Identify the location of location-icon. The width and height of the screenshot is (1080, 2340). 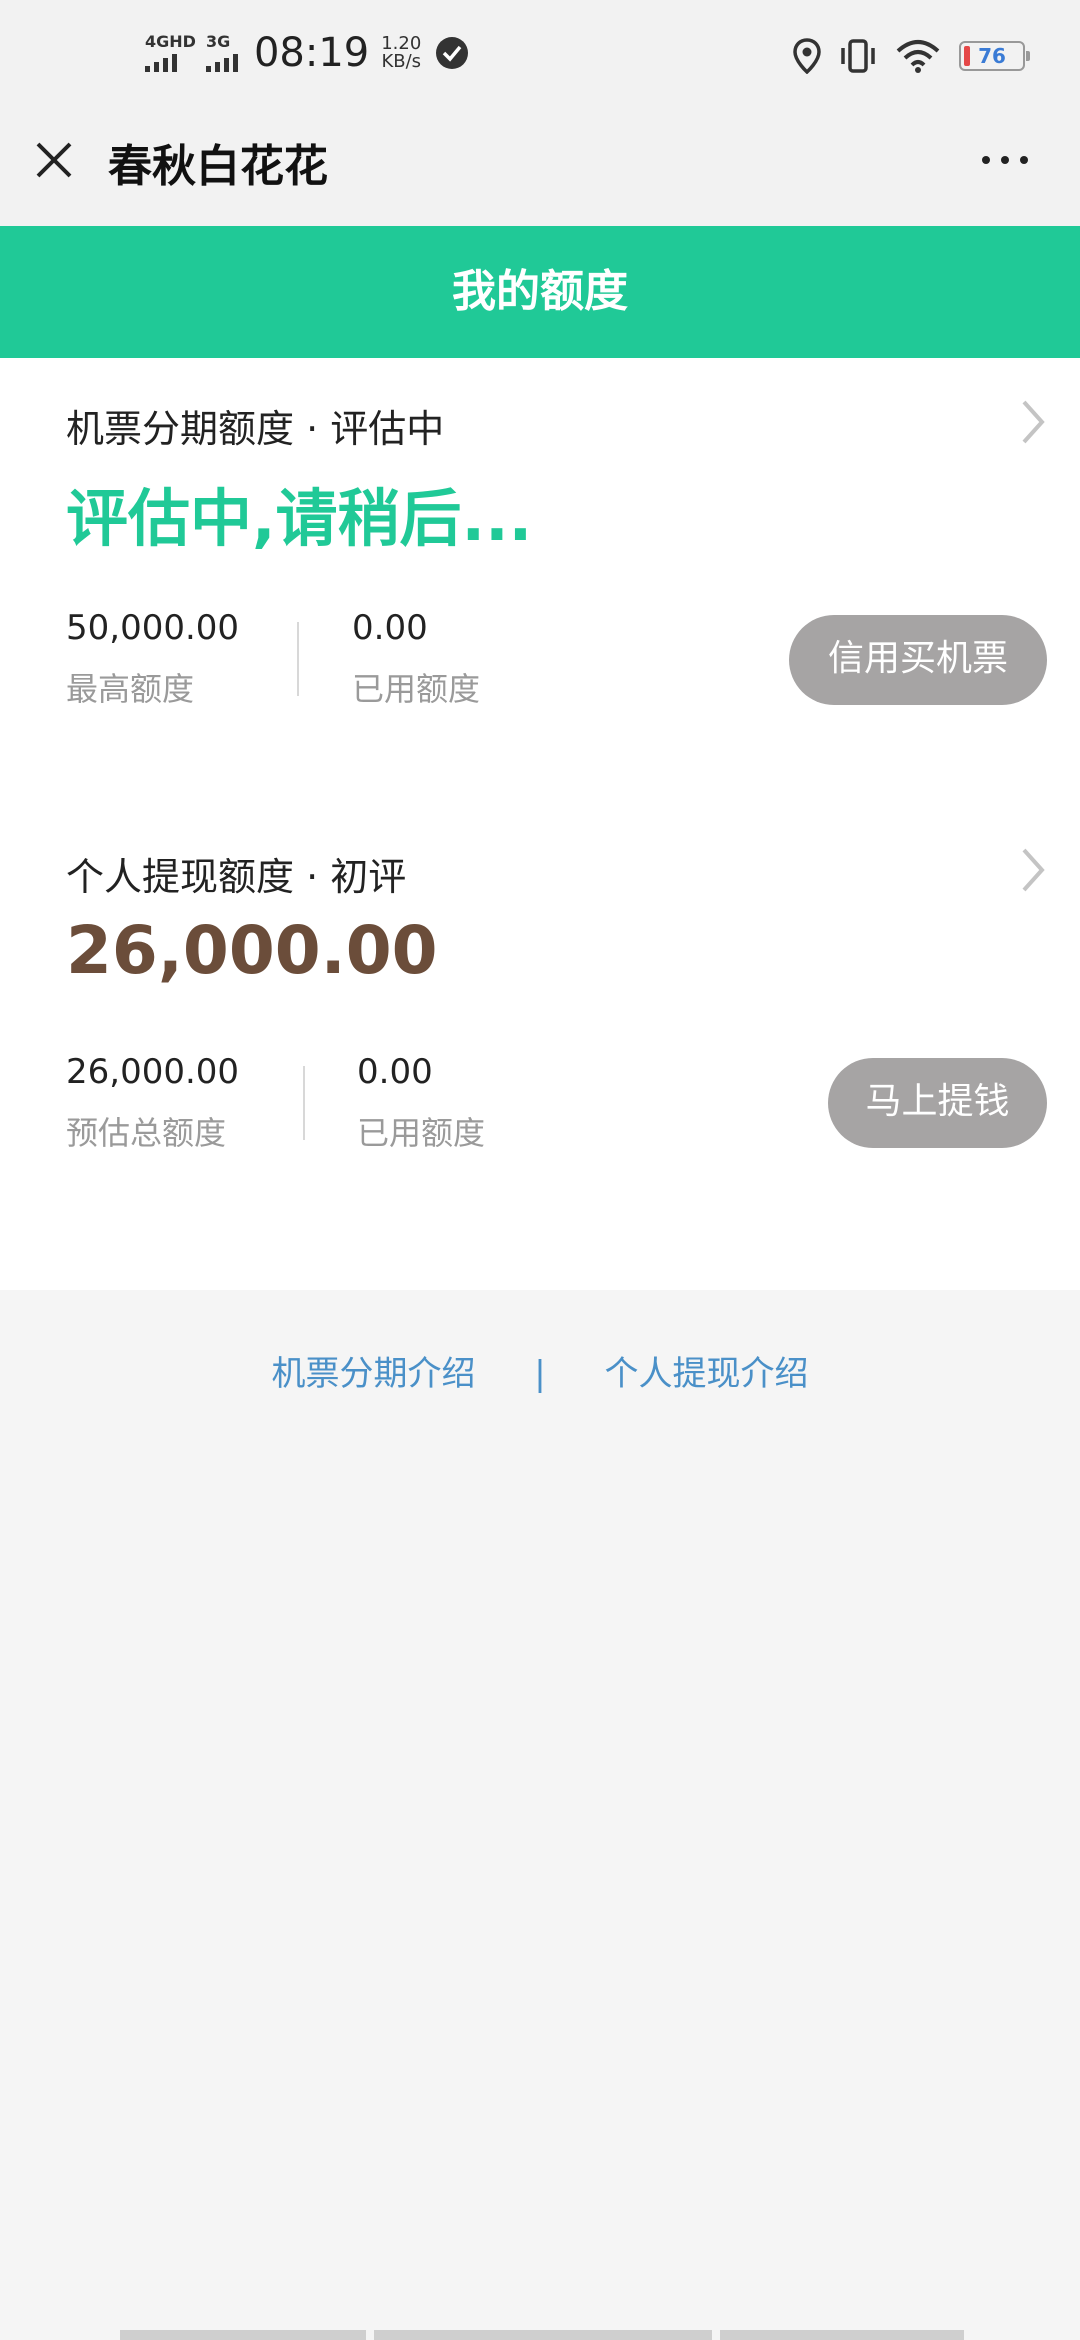
(807, 56).